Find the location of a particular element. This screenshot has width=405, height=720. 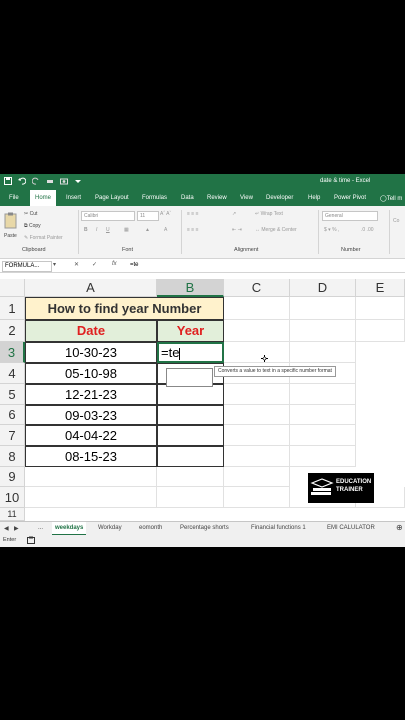

tell-me-search: ◯Tell m is located at coordinates (391, 198).